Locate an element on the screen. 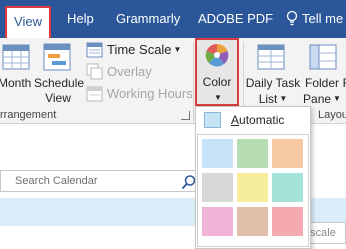 This screenshot has height=249, width=346. folder-pane-icon is located at coordinates (323, 57).